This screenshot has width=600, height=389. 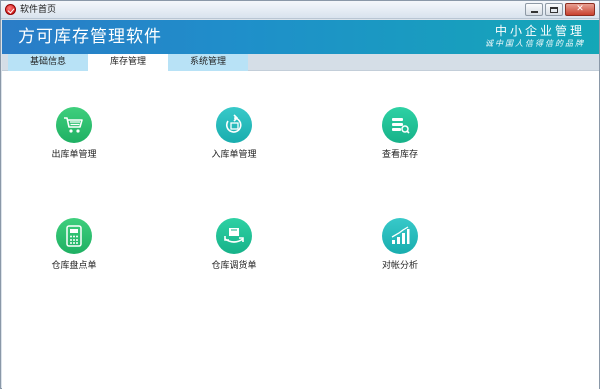 I want to click on tile-label: 入库单管理, so click(x=234, y=155).